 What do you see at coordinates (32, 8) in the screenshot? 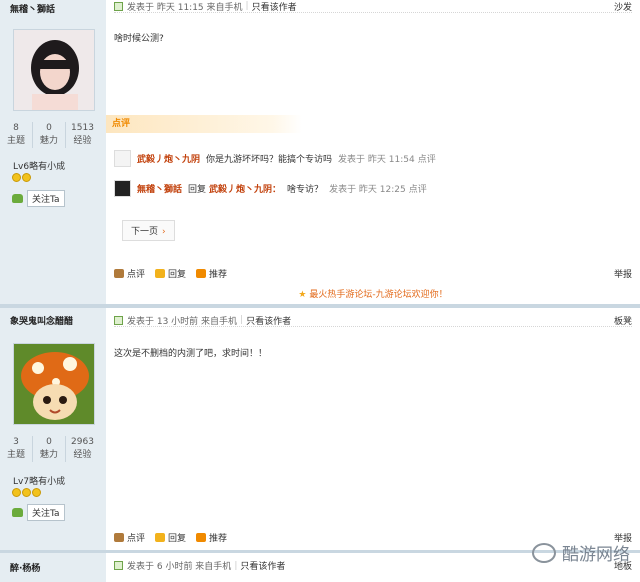
I see `author-name: 無稽丶獅話` at bounding box center [32, 8].